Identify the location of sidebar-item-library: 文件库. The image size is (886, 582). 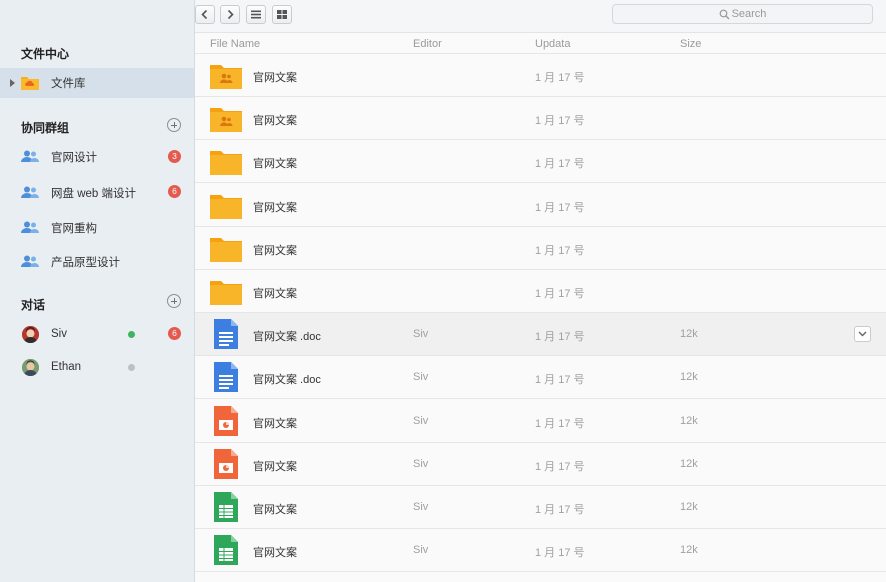
(97, 83).